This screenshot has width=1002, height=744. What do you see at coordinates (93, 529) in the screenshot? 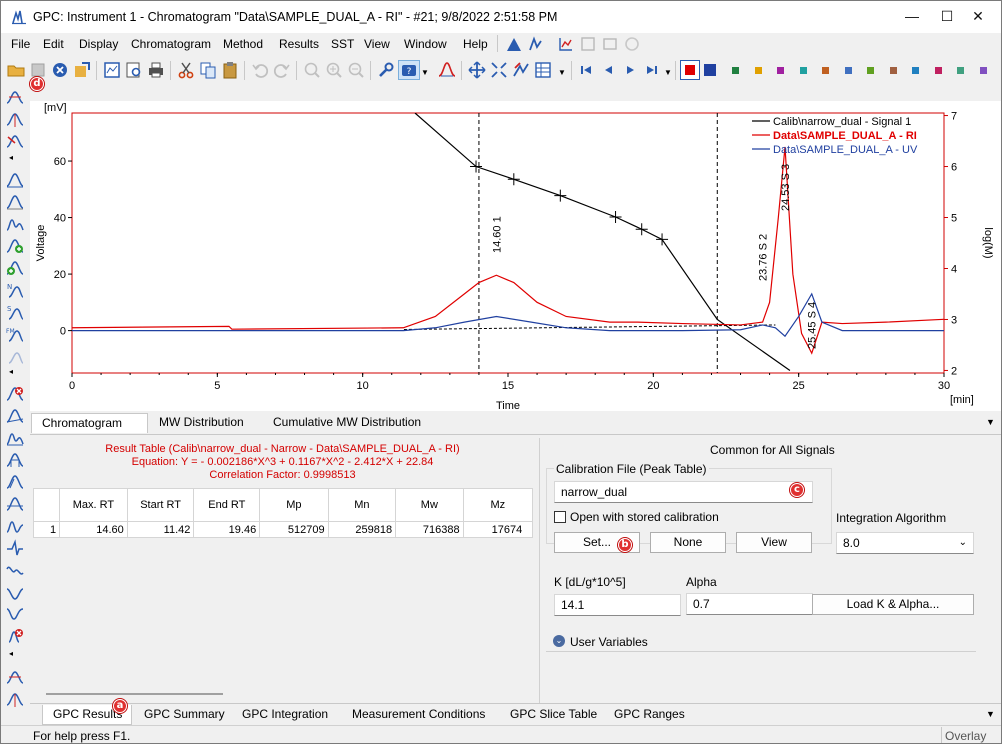
I see `table-cell: 14.60` at bounding box center [93, 529].